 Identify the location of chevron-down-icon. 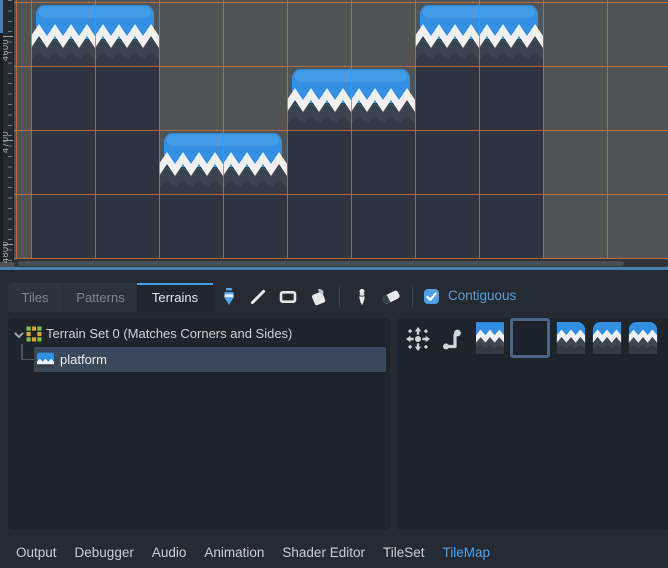
(19, 335).